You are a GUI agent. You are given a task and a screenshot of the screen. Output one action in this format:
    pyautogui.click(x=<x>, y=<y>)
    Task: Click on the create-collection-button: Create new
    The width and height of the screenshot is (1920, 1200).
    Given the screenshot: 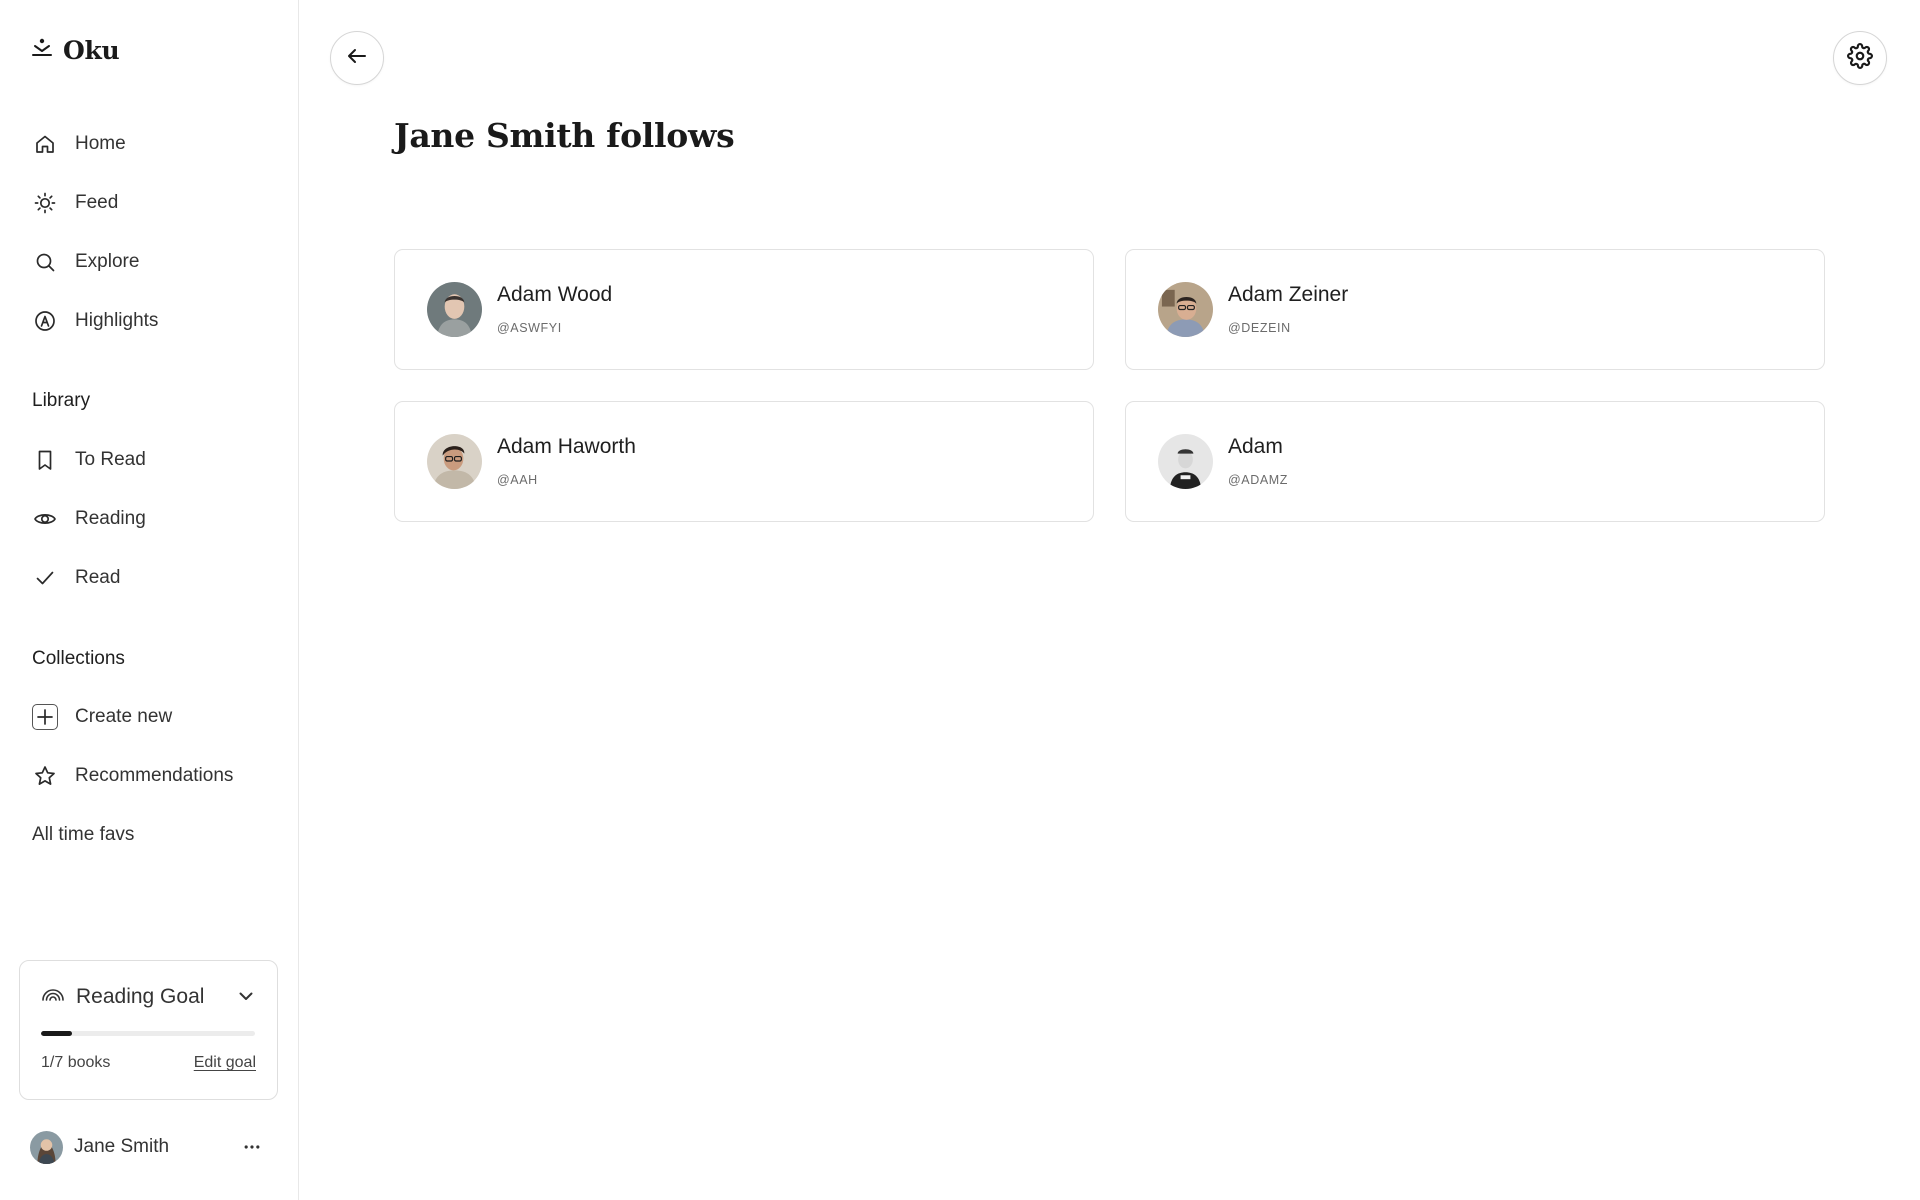 What is the action you would take?
    pyautogui.click(x=102, y=717)
    